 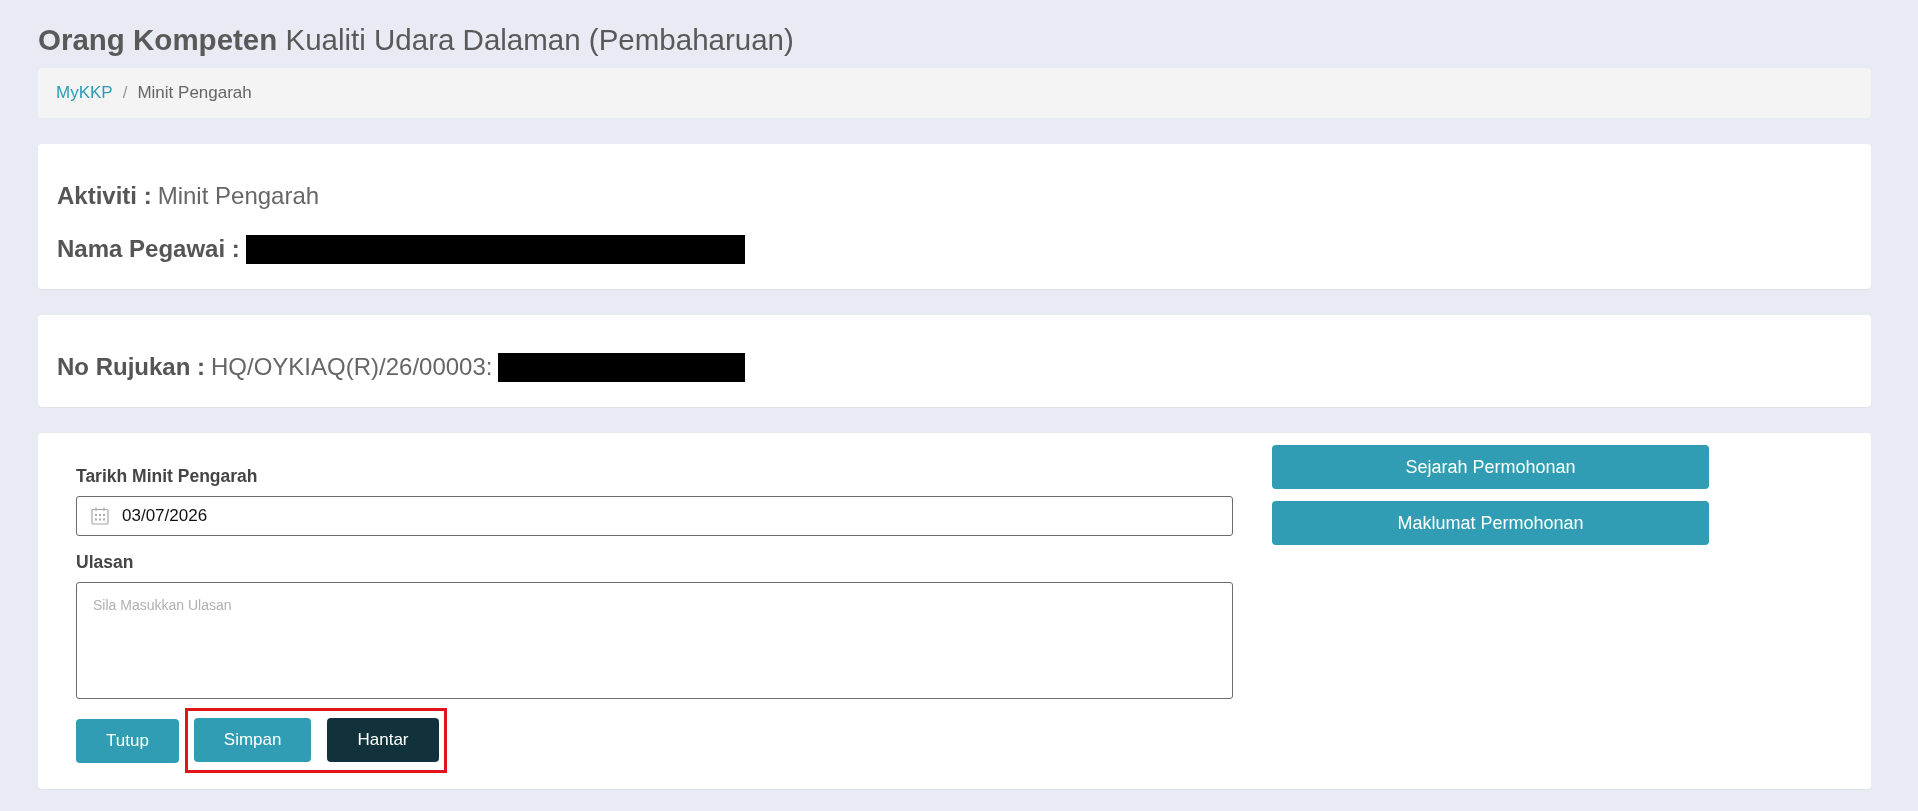 I want to click on field-value: Minit Pengarah, so click(x=238, y=196).